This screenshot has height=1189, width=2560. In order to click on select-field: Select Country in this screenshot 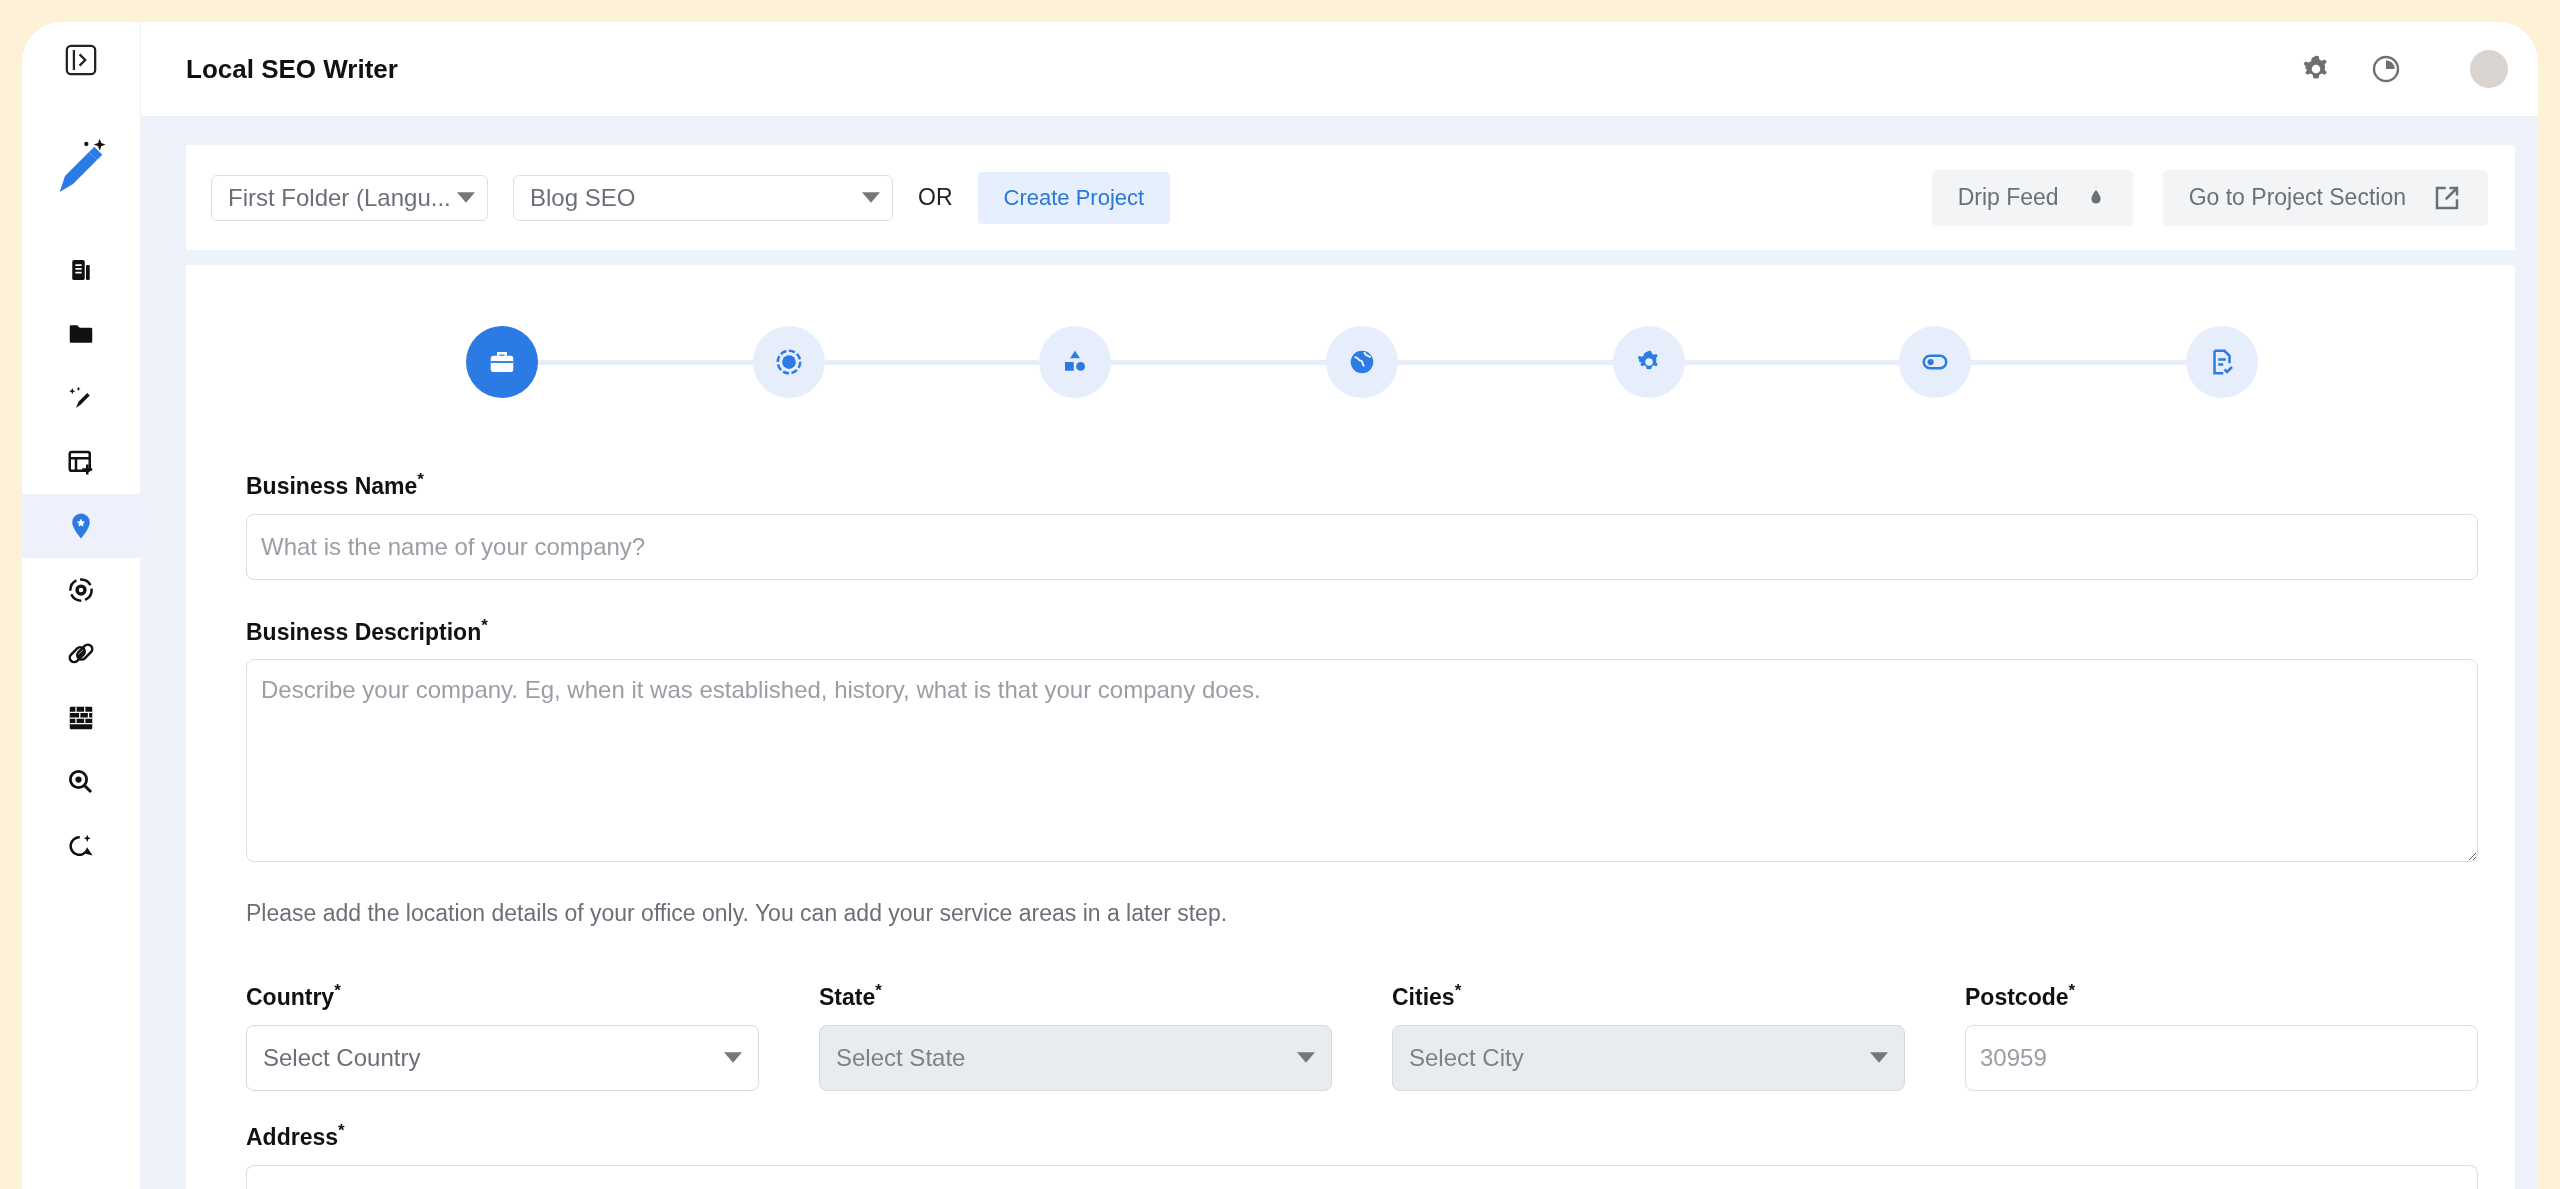, I will do `click(502, 1057)`.